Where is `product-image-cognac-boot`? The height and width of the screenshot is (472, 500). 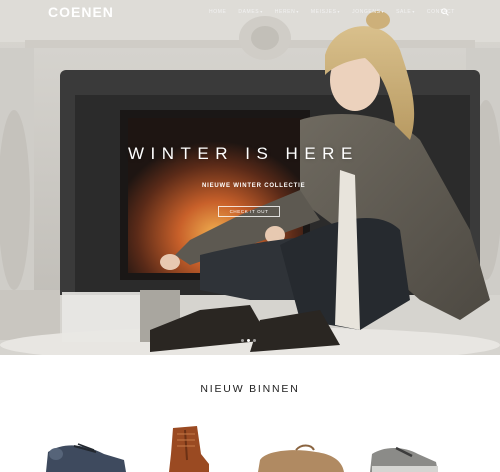 product-image-cognac-boot is located at coordinates (188, 448).